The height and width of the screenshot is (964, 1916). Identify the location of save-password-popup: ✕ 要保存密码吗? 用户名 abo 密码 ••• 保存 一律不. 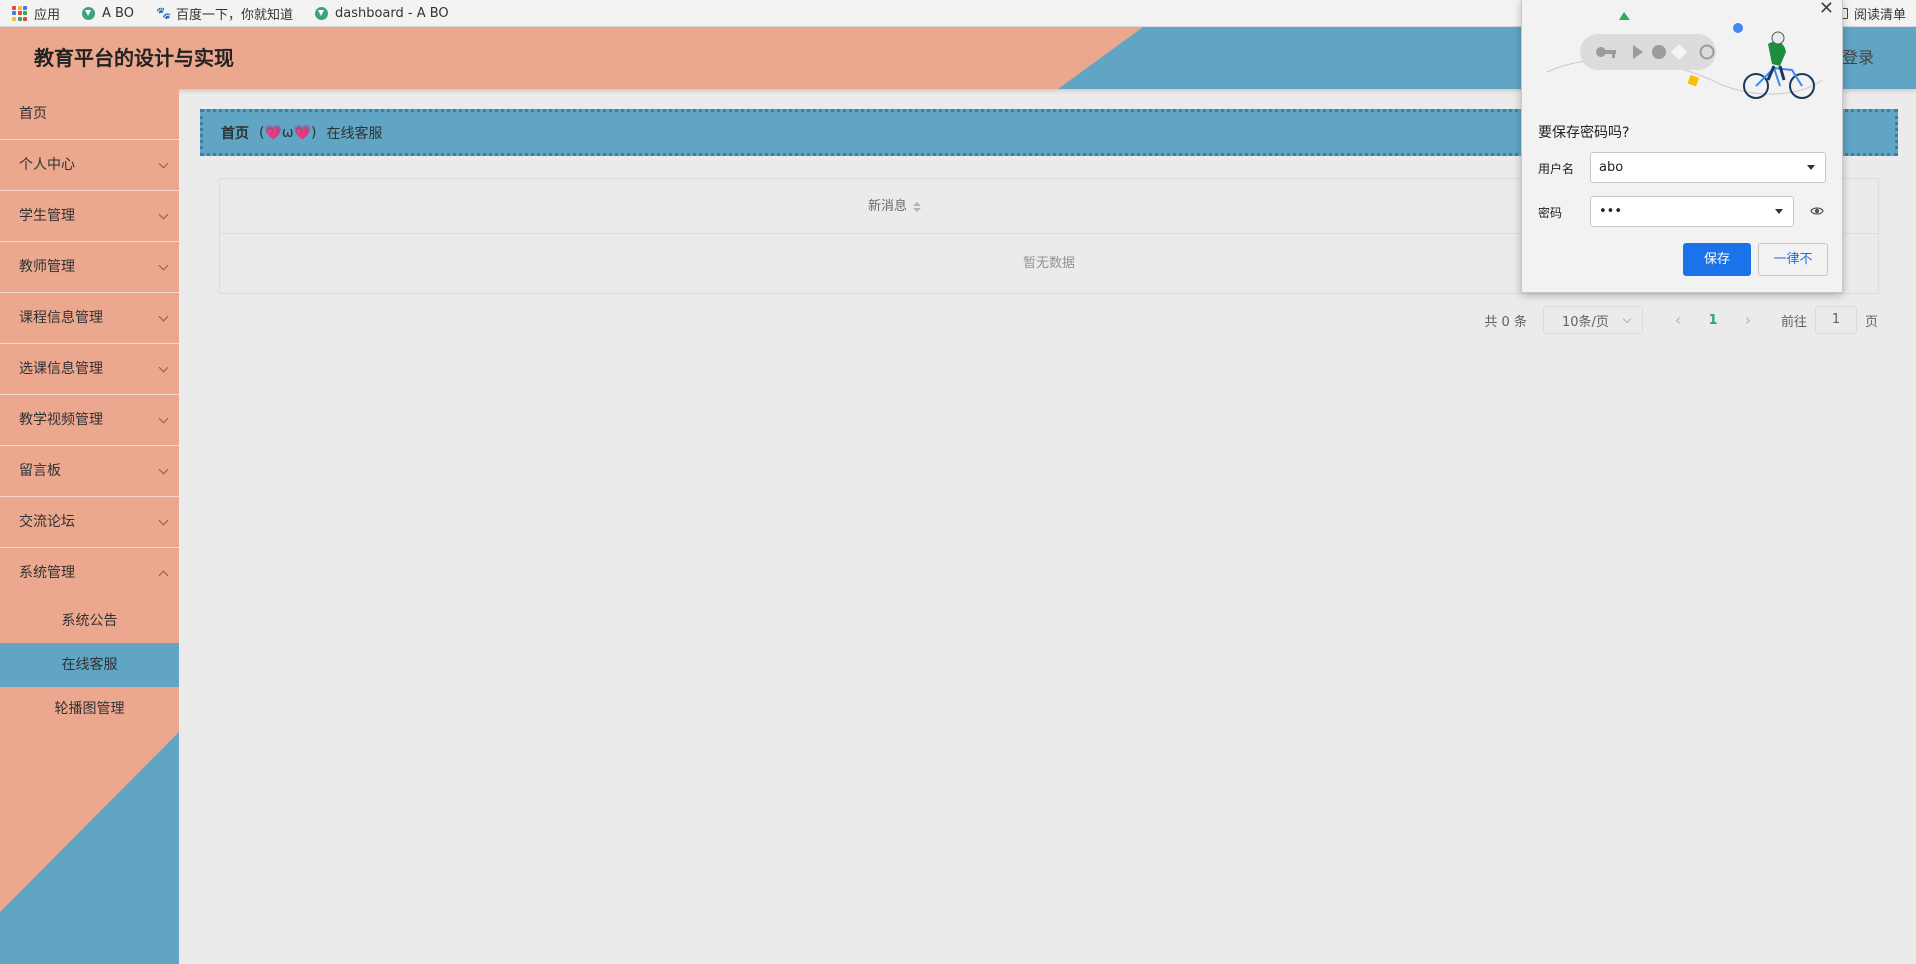
(1682, 146).